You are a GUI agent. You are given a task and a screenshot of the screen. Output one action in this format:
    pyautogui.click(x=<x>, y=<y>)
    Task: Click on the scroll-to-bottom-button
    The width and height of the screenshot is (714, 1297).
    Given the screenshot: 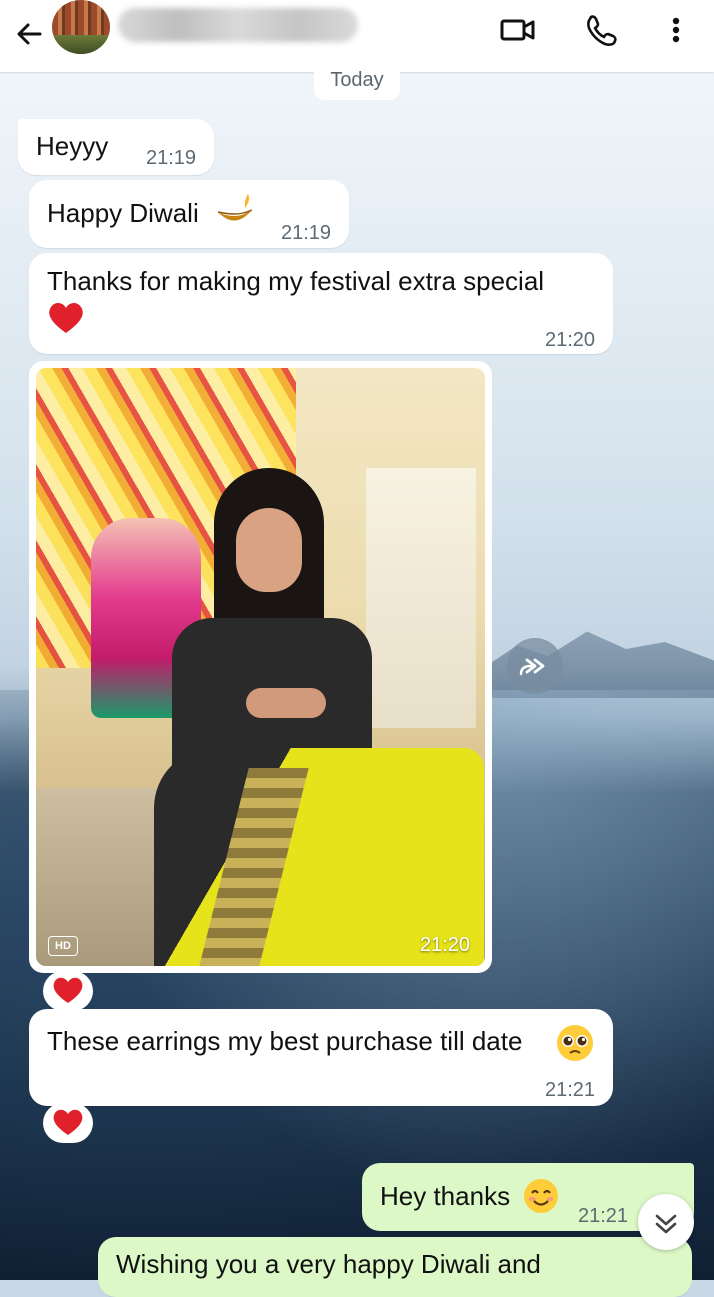 What is the action you would take?
    pyautogui.click(x=666, y=1222)
    